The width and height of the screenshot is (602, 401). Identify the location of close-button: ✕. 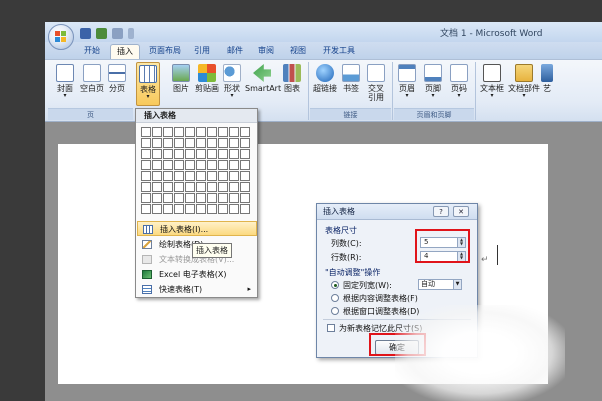
(461, 211).